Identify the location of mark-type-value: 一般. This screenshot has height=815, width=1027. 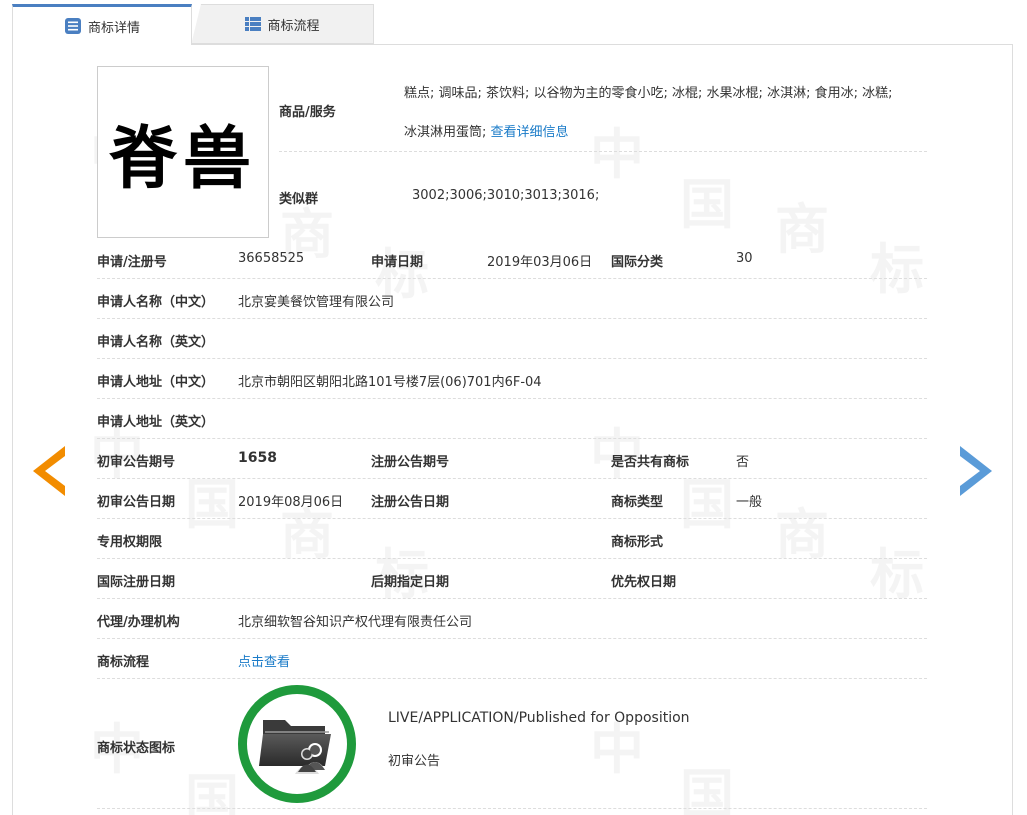
(749, 502).